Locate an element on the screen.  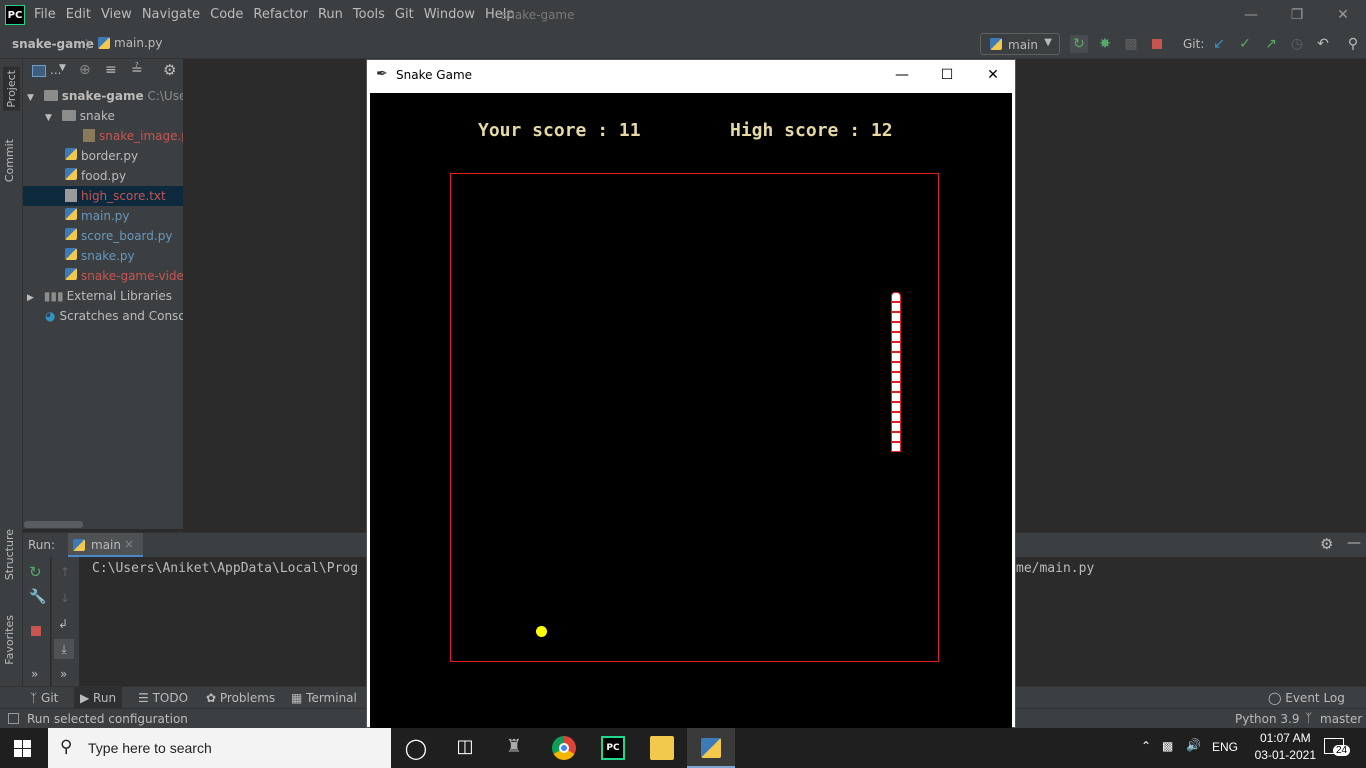
run-configuration-select: main ▼ is located at coordinates (1020, 44).